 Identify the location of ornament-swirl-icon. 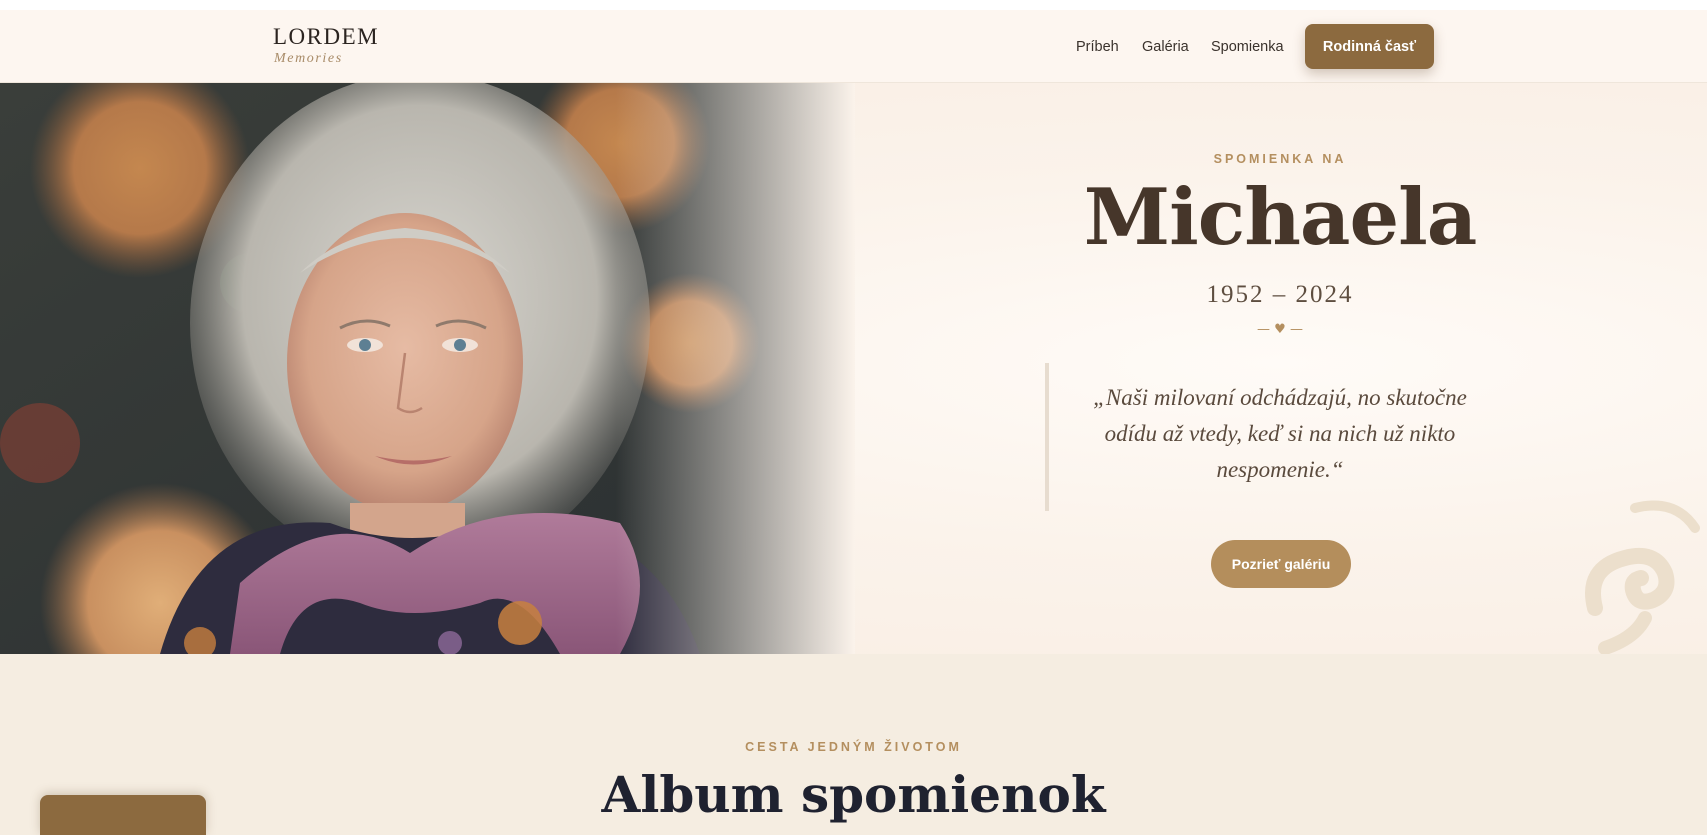
(1642, 577).